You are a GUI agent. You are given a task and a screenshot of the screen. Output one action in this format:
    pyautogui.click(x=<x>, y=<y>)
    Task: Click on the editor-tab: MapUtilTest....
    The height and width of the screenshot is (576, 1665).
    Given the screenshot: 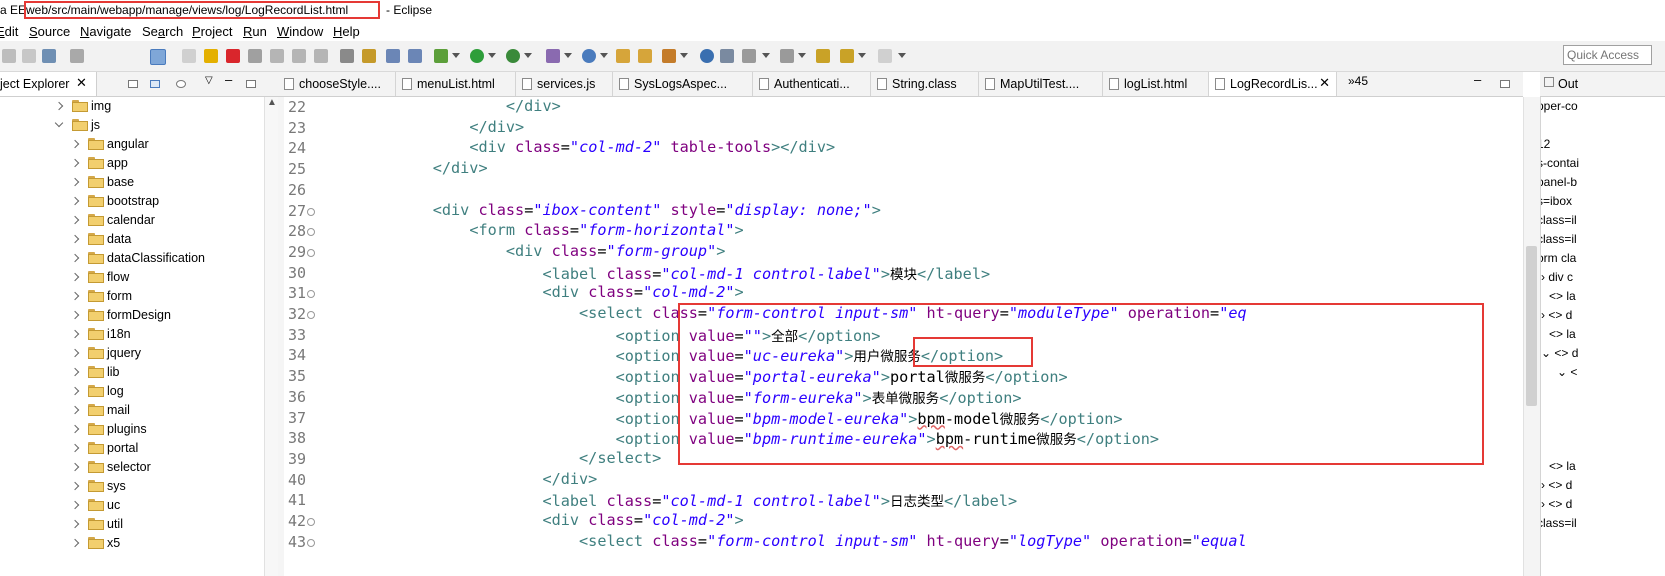 What is the action you would take?
    pyautogui.click(x=1041, y=84)
    